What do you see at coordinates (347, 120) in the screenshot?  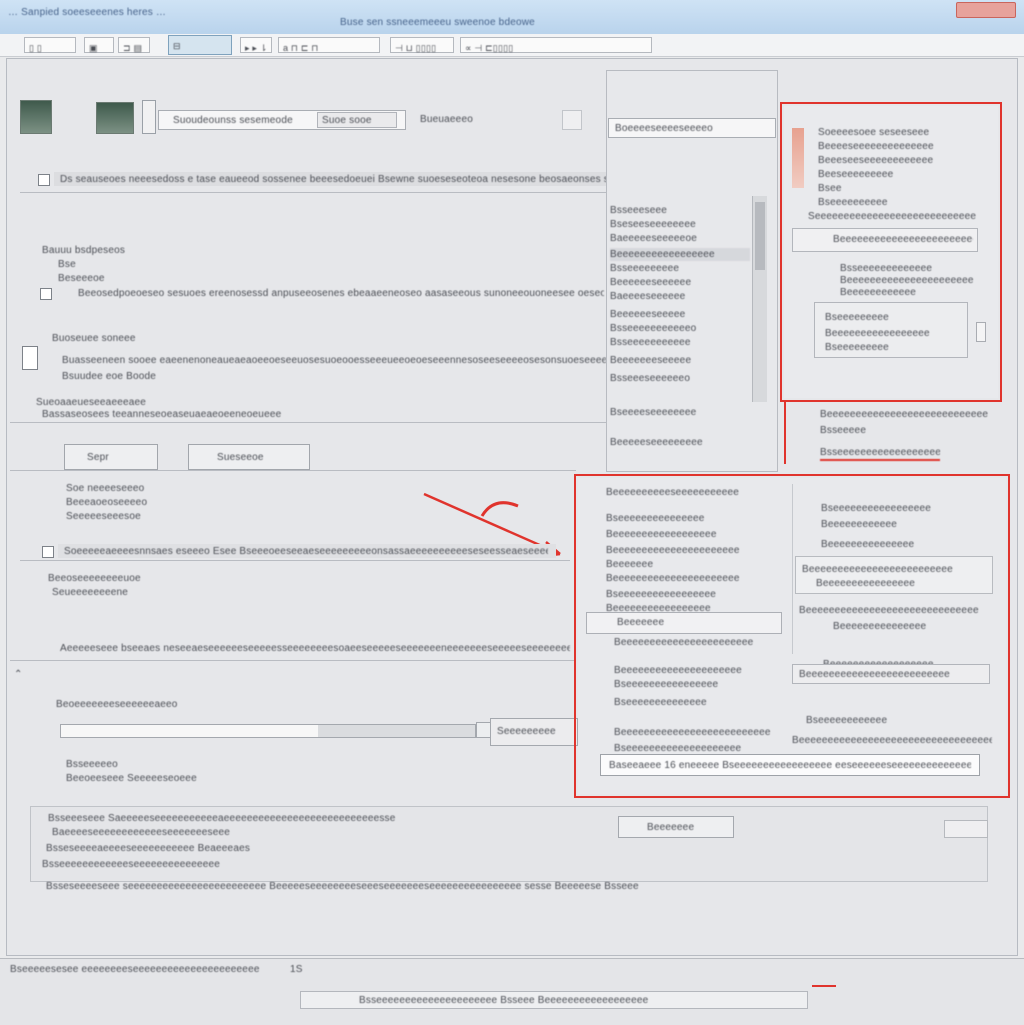 I see `combo-button-label: Suoe sooe` at bounding box center [347, 120].